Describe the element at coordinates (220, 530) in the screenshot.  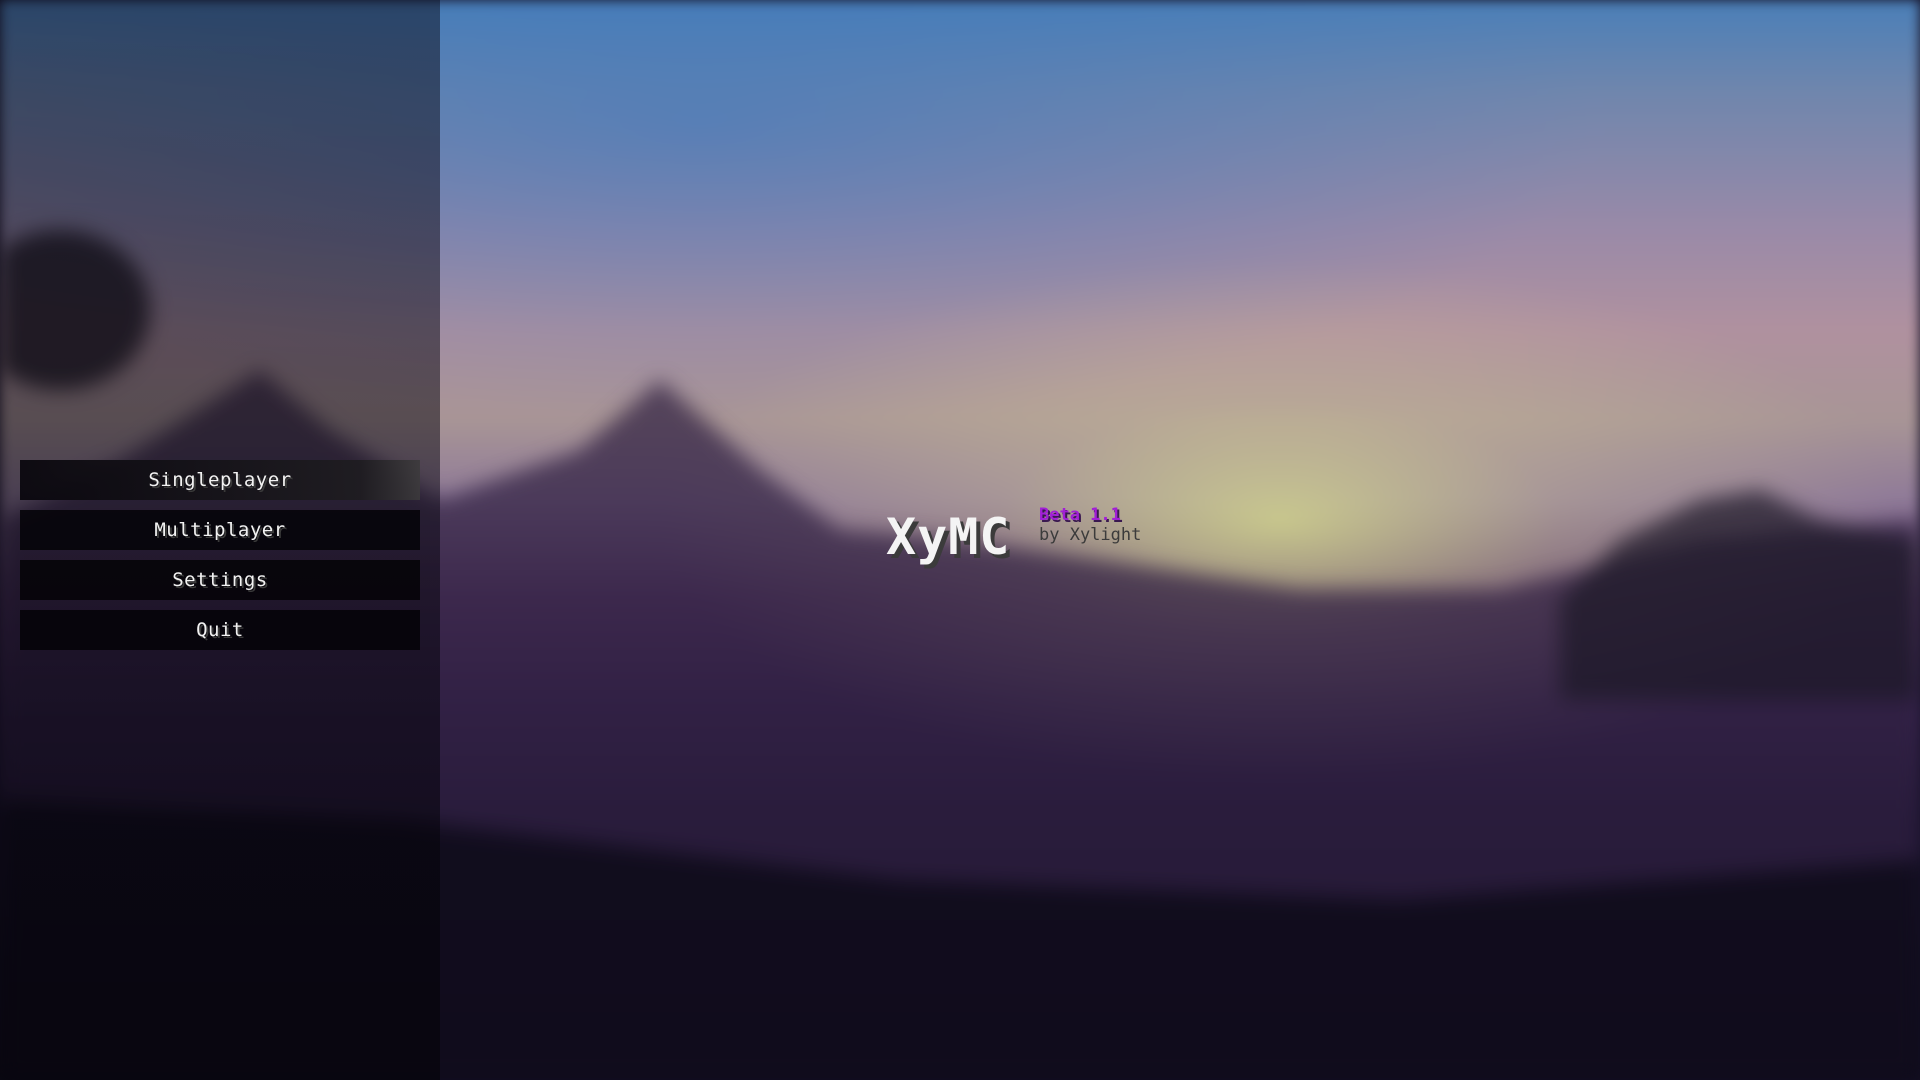
I see `multiplayer-button: Multiplayer` at that location.